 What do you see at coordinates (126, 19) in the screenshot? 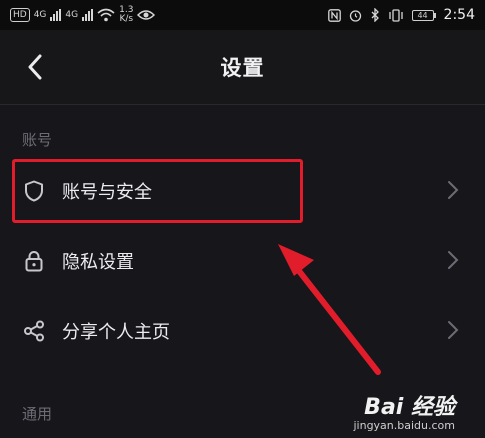
I see `speed-unit: K/s` at bounding box center [126, 19].